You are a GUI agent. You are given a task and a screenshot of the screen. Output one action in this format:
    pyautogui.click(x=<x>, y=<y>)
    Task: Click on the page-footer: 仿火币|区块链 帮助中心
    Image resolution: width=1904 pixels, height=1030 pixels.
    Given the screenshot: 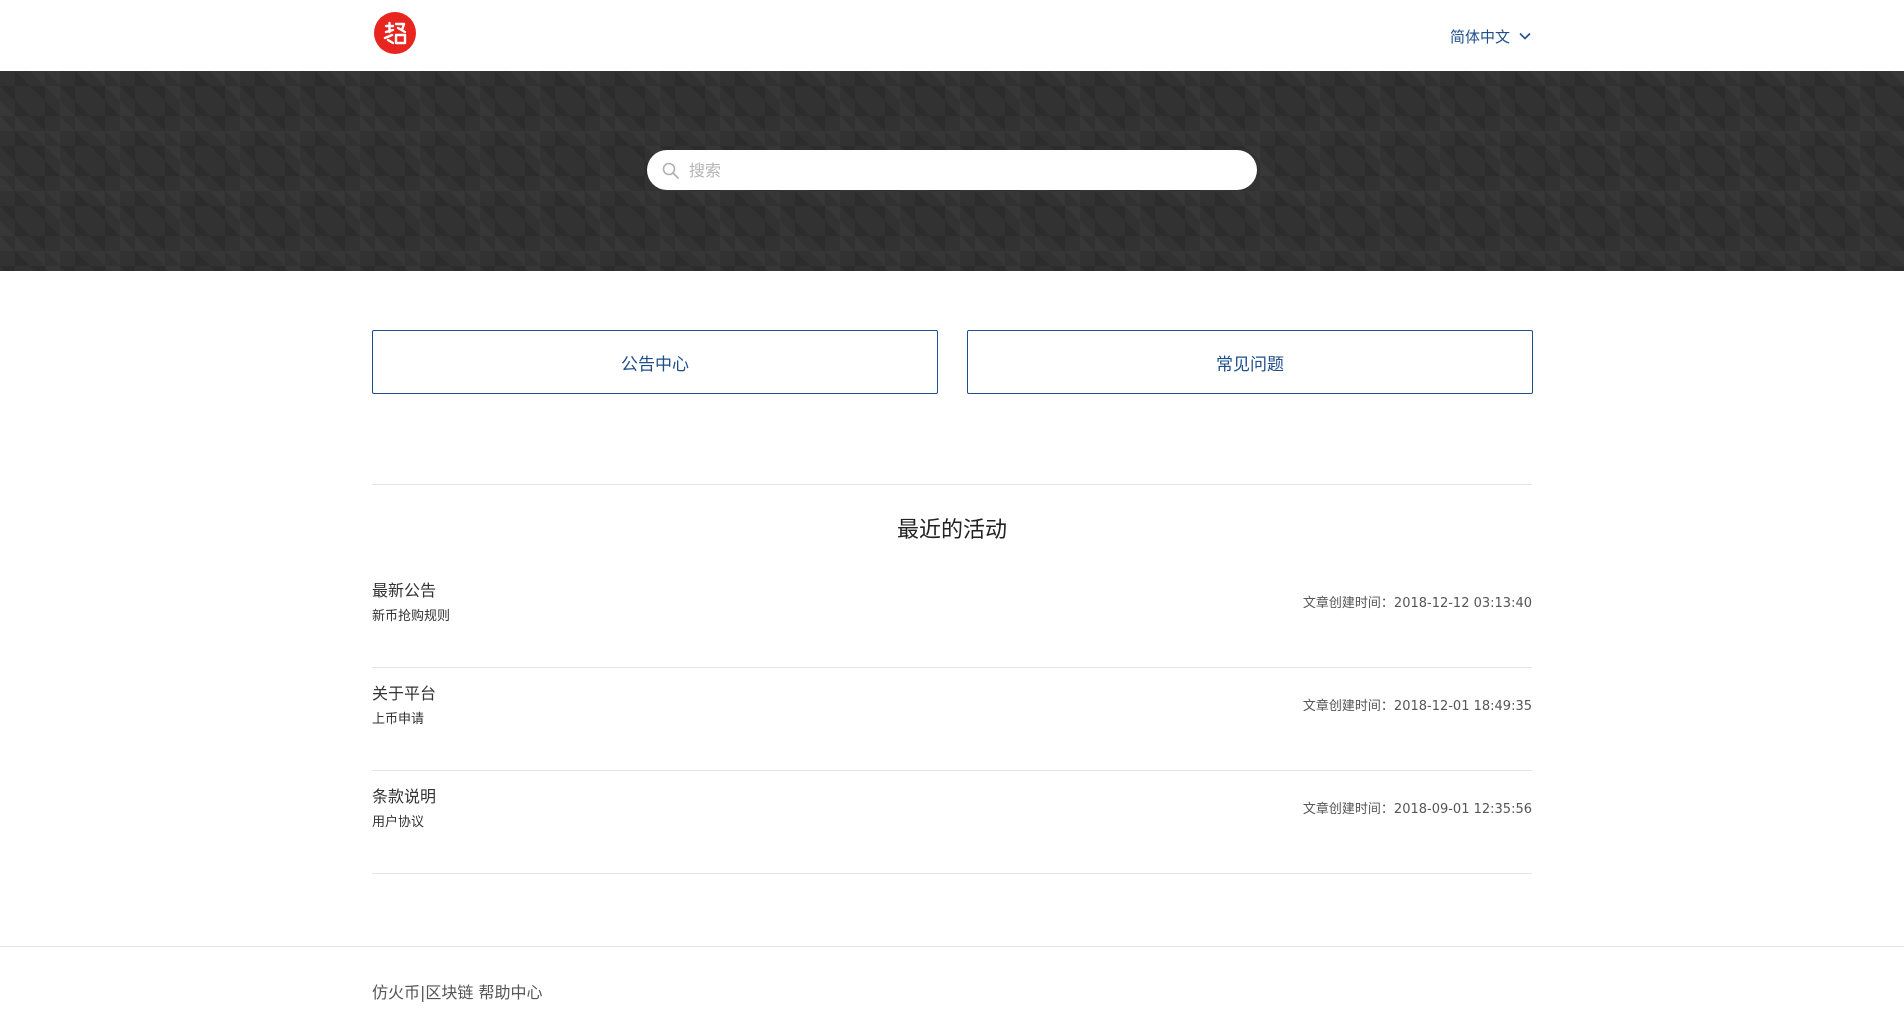 What is the action you would take?
    pyautogui.click(x=952, y=988)
    